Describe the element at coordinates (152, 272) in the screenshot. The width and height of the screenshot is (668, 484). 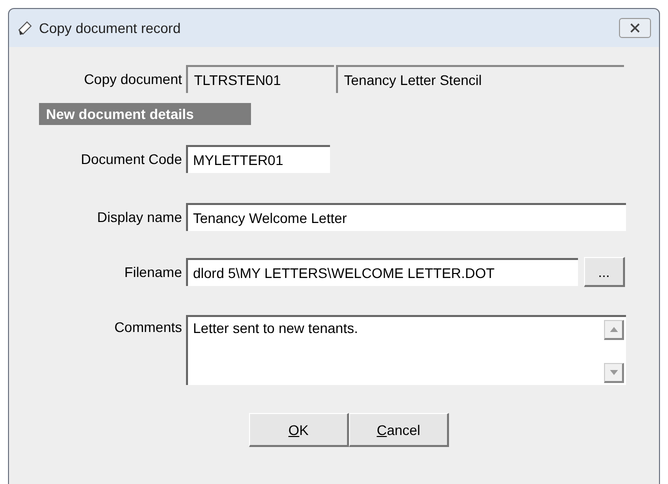
I see `field-label: Filename` at that location.